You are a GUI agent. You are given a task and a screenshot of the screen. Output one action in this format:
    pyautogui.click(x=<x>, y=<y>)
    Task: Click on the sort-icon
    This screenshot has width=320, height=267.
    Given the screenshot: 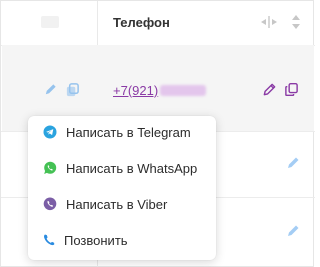 What is the action you would take?
    pyautogui.click(x=296, y=22)
    